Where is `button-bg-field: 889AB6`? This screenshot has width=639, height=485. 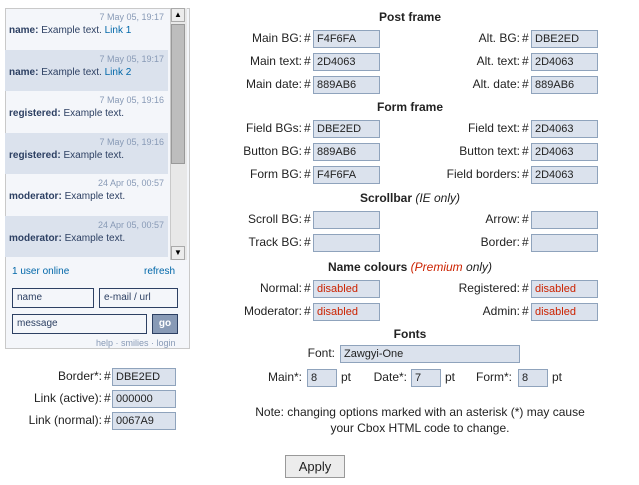
button-bg-field: 889AB6 is located at coordinates (346, 152).